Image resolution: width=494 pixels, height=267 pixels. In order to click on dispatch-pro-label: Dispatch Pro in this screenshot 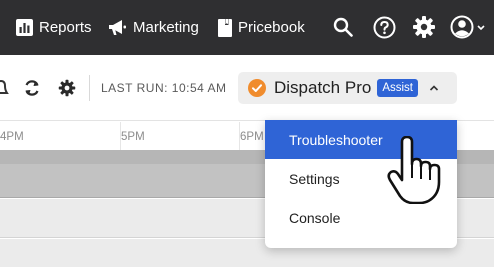, I will do `click(323, 87)`.